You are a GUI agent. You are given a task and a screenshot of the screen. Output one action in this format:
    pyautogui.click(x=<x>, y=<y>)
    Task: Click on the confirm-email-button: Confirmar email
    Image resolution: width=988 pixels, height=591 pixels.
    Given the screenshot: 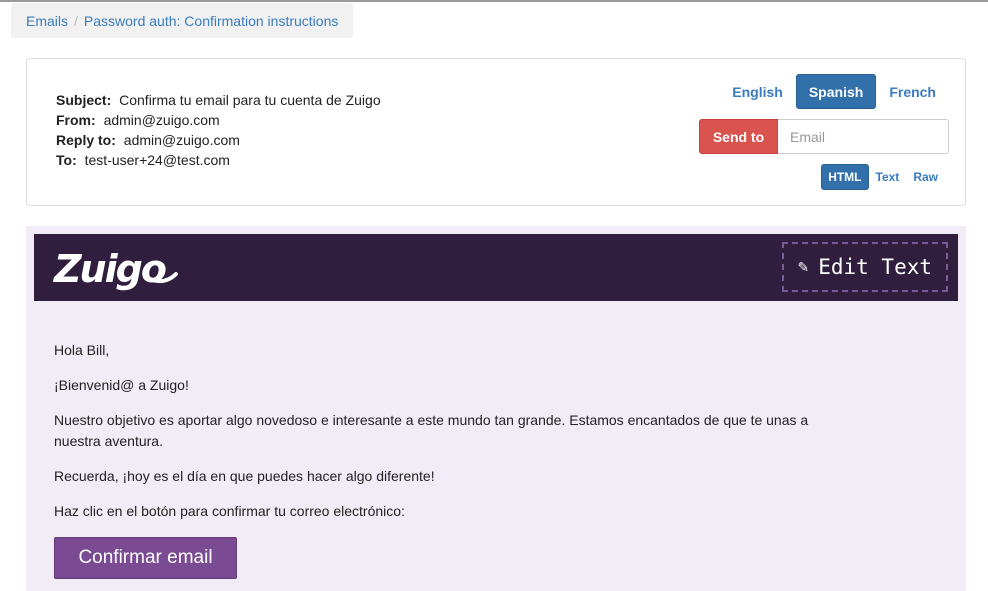 What is the action you would take?
    pyautogui.click(x=145, y=558)
    